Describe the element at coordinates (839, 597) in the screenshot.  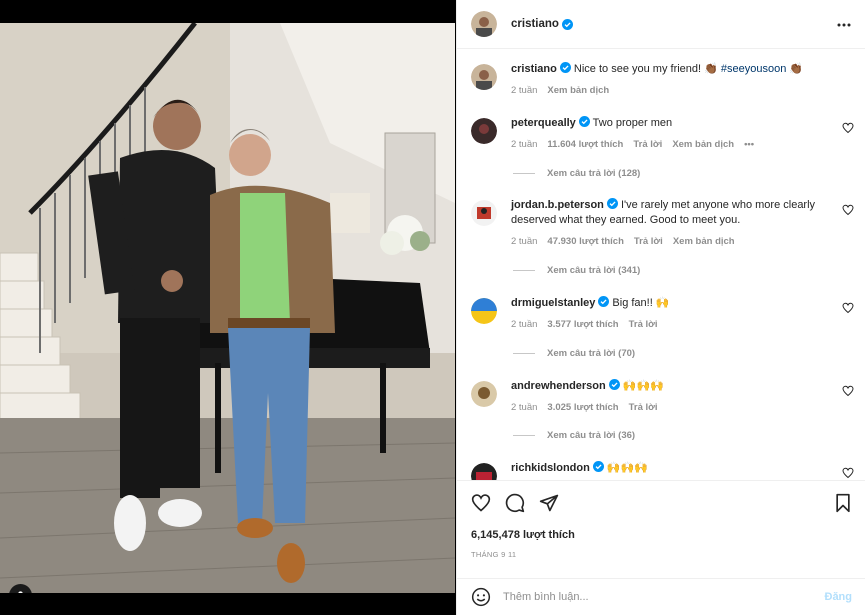
I see `post-comment-button: Đăng` at that location.